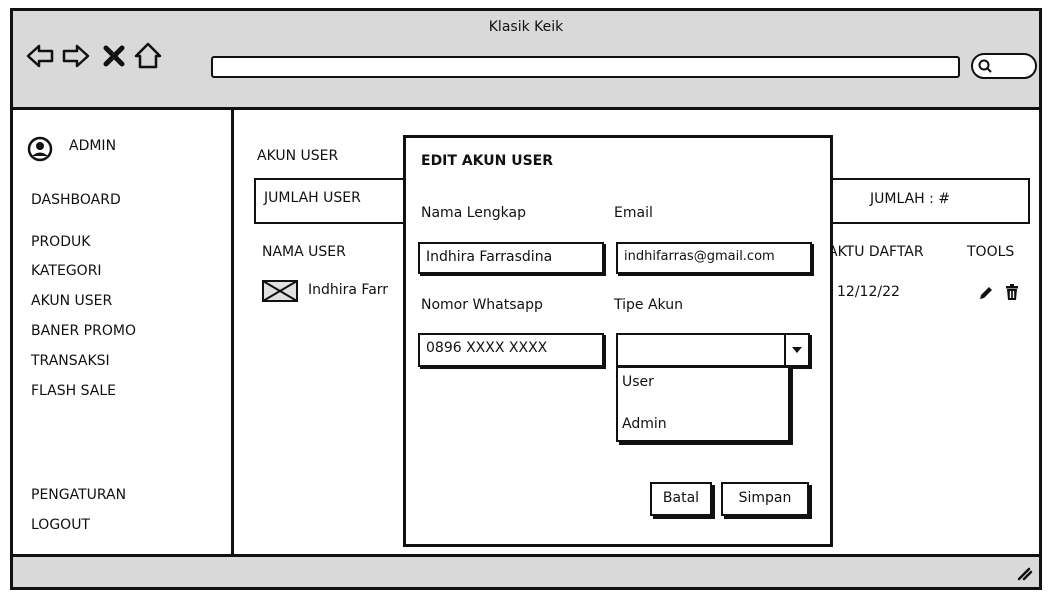  What do you see at coordinates (511, 258) in the screenshot?
I see `nama-lengkap-input: Indhira Farrasdina` at bounding box center [511, 258].